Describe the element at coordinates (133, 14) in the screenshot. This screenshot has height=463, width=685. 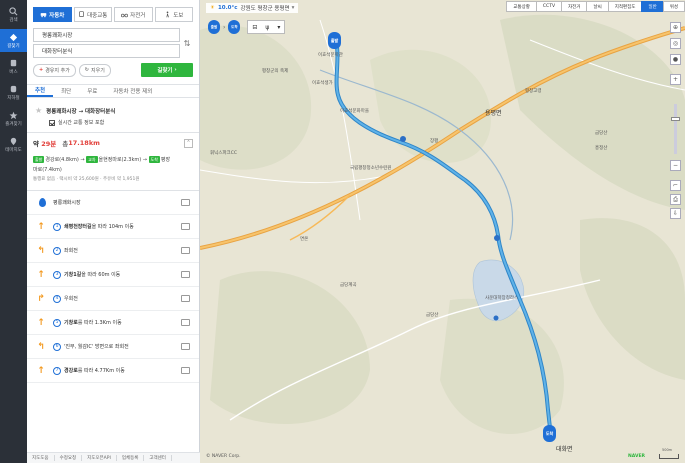
I see `mode-bike-tab: 자전거` at that location.